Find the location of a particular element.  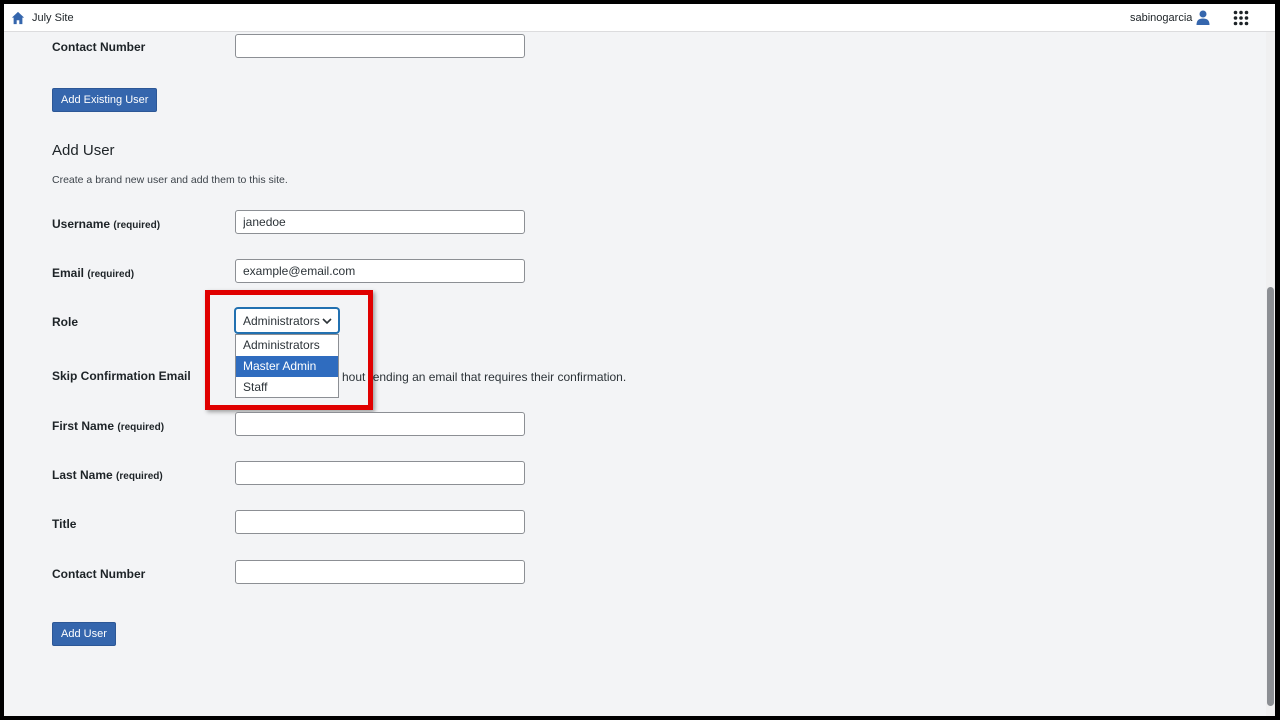

title-input is located at coordinates (380, 522).